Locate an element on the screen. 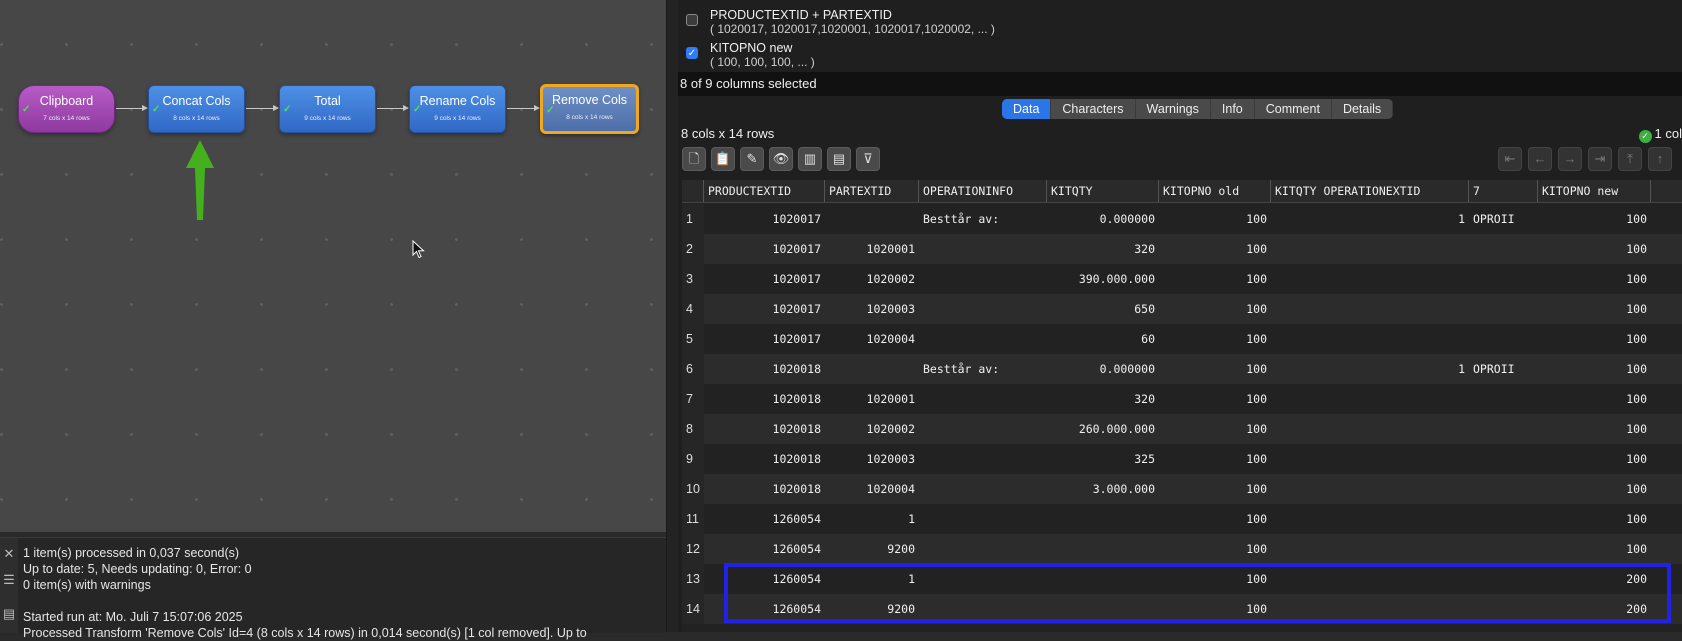 This screenshot has height=641, width=1682. table-row: 8 1020018 1020002 260.000.000 100 100 is located at coordinates (1182, 429).